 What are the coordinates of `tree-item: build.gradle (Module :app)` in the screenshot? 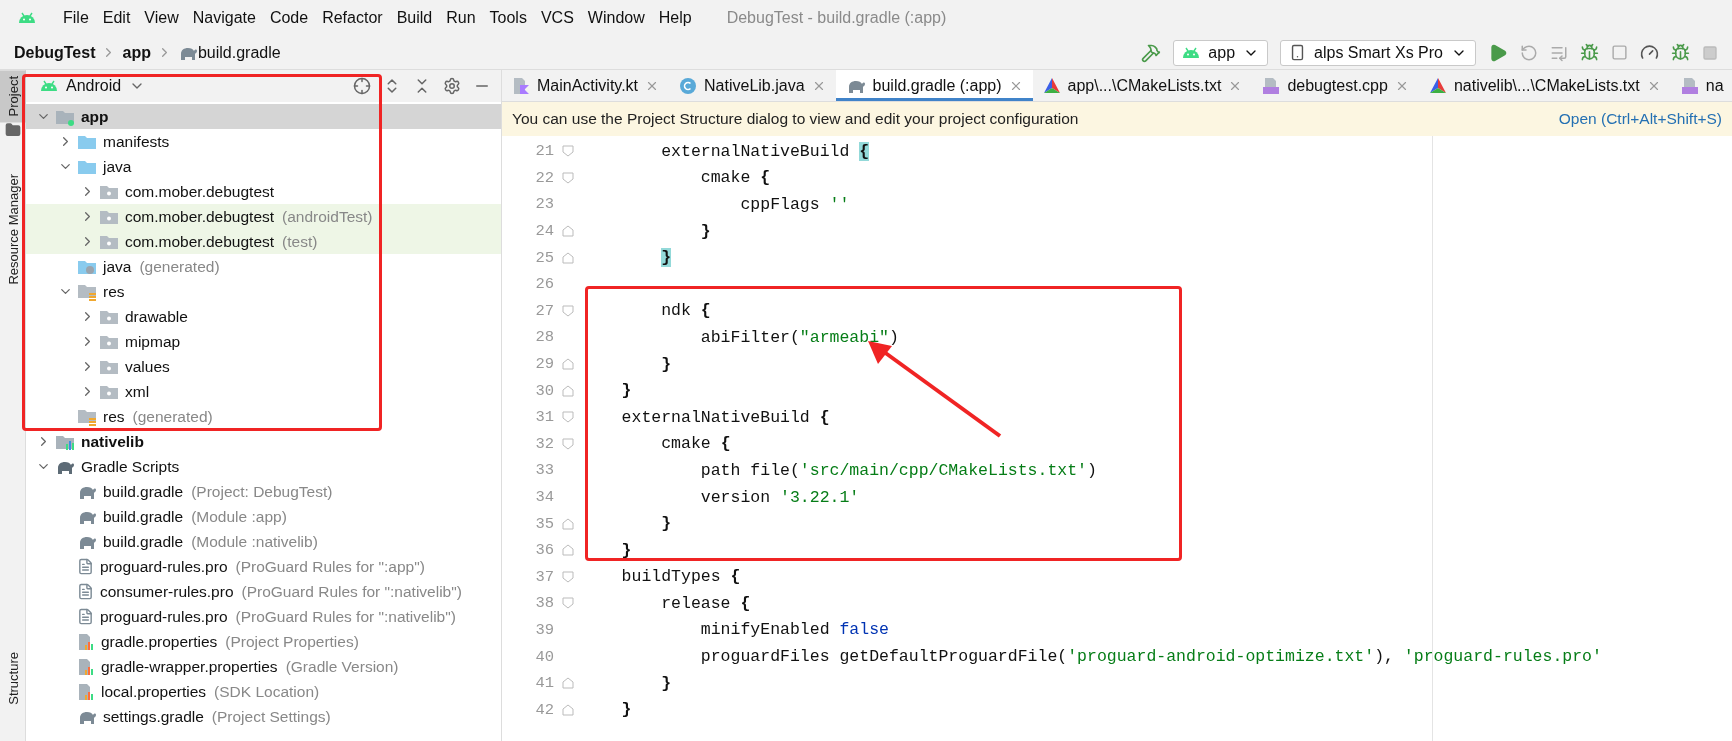 It's located at (263, 516).